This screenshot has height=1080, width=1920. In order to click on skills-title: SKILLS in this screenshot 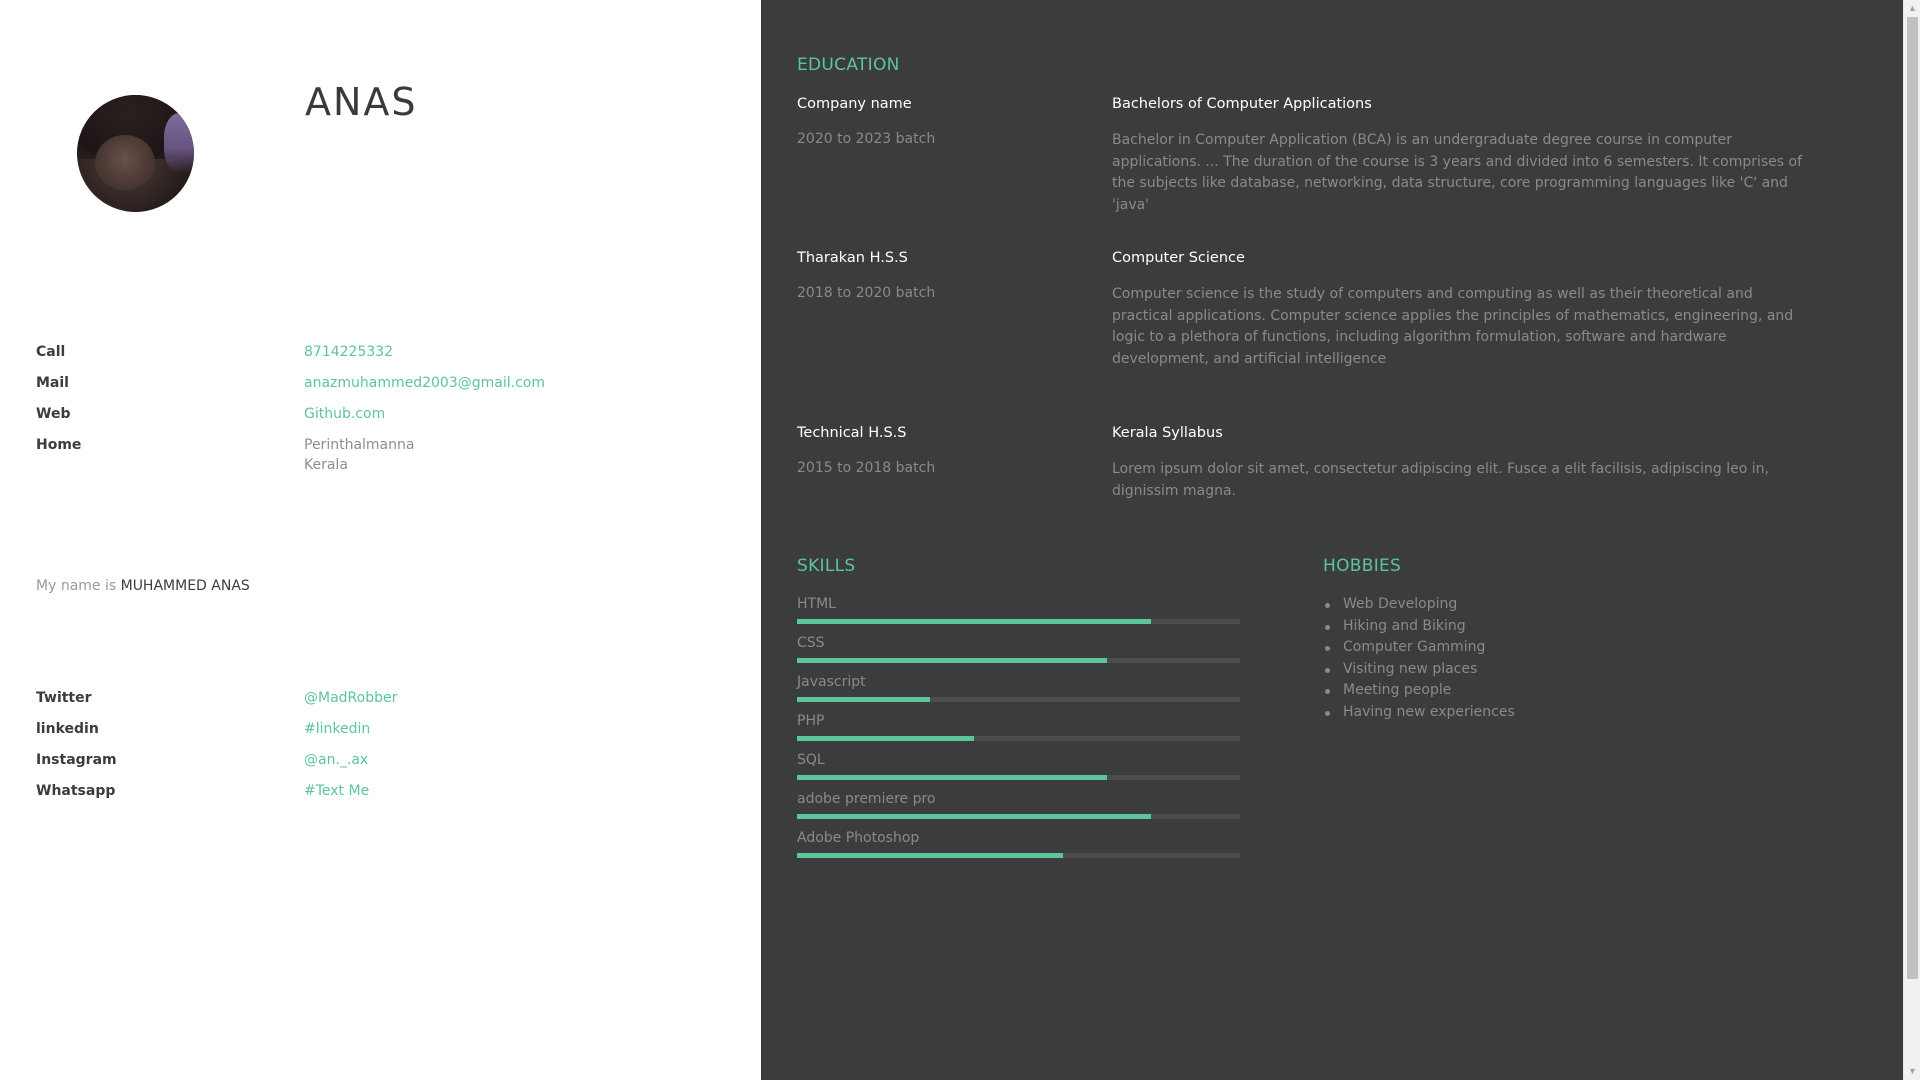, I will do `click(826, 566)`.